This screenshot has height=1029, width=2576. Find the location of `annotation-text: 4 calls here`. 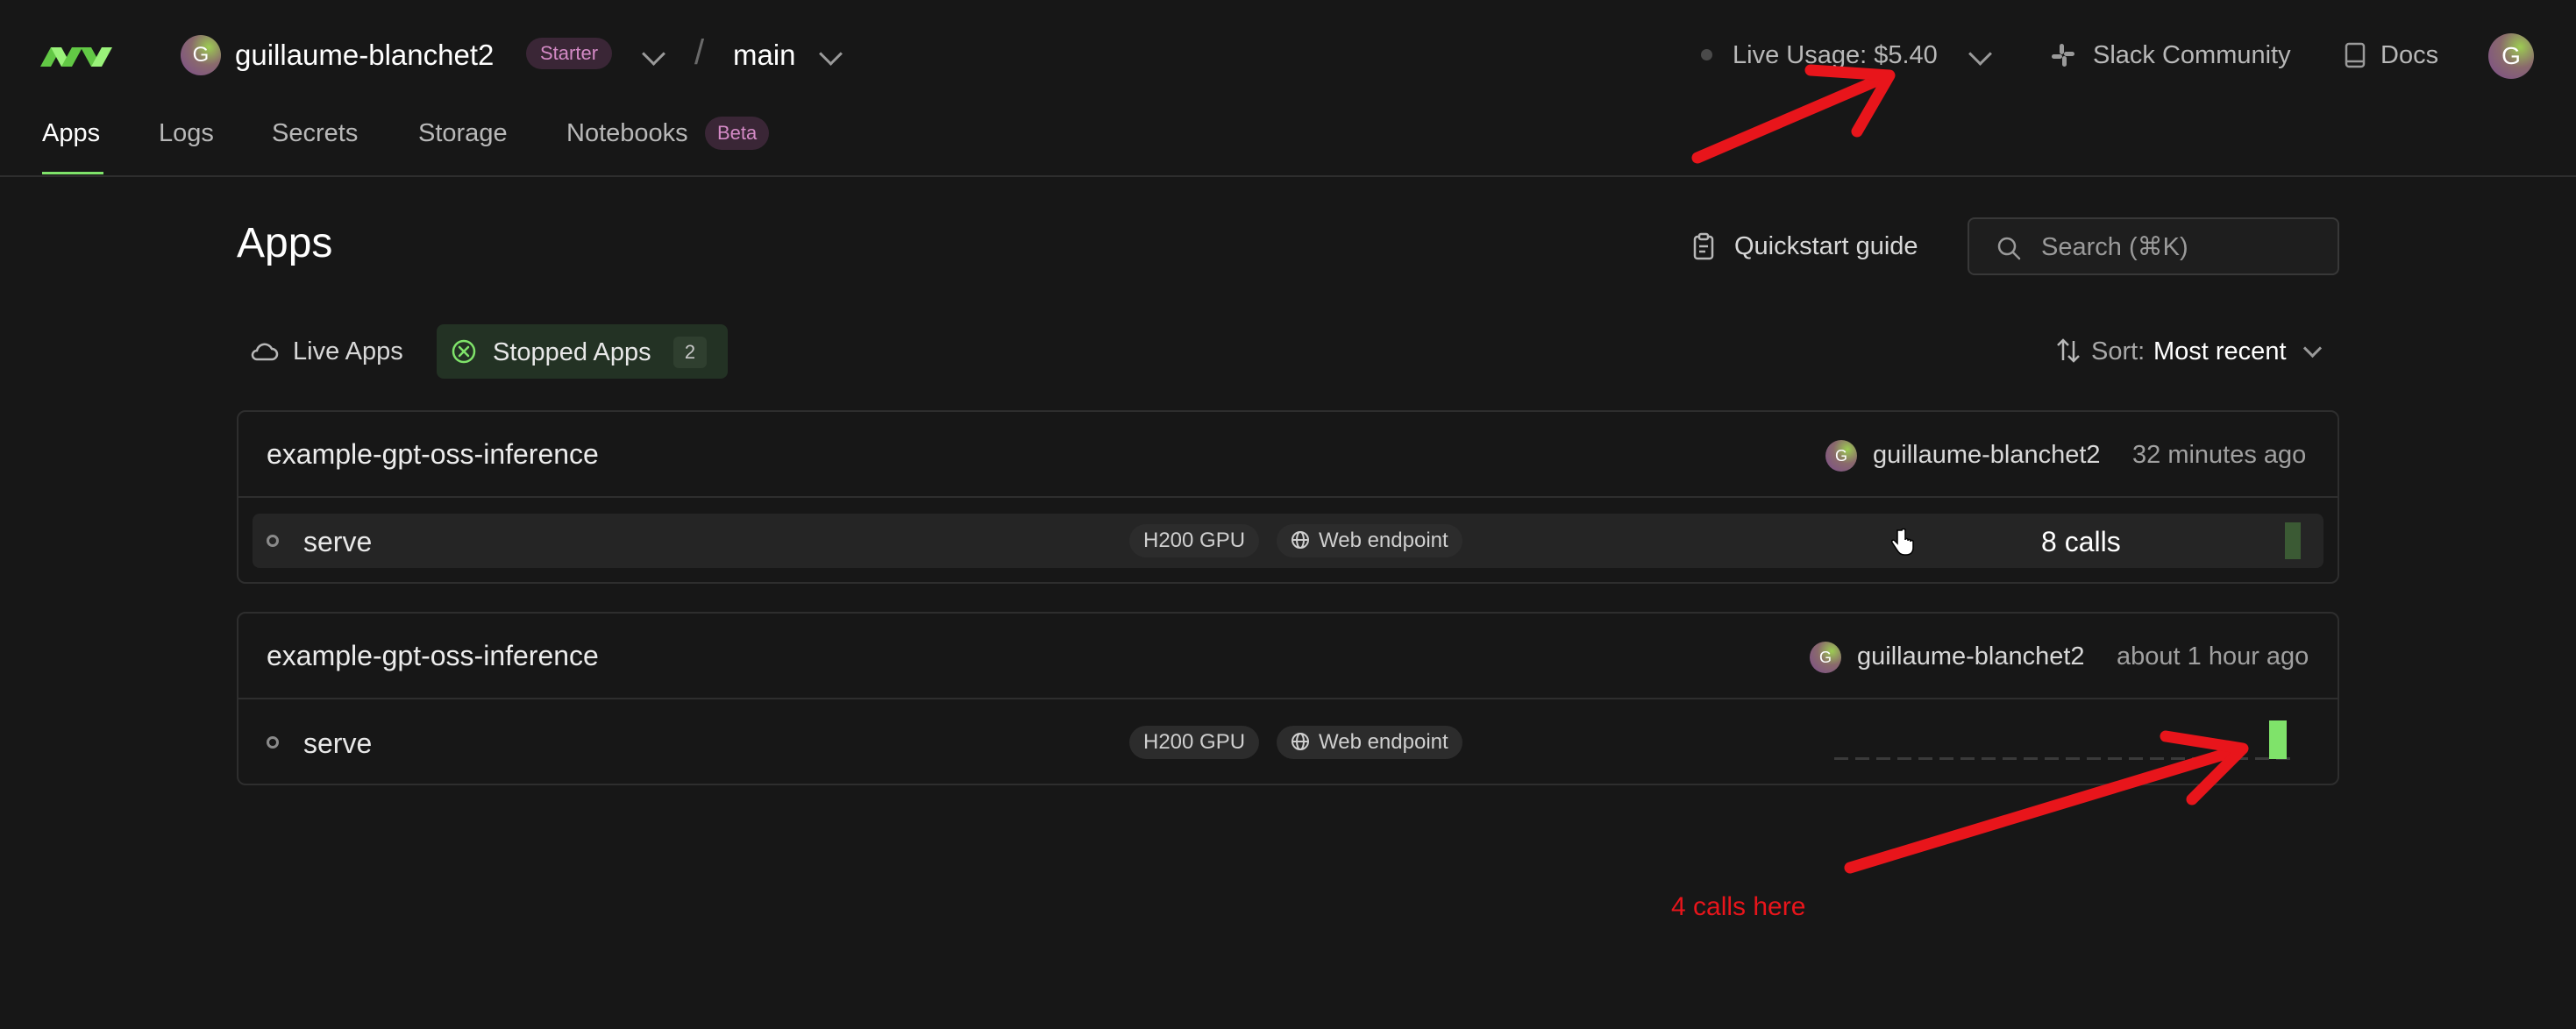

annotation-text: 4 calls here is located at coordinates (1738, 907).